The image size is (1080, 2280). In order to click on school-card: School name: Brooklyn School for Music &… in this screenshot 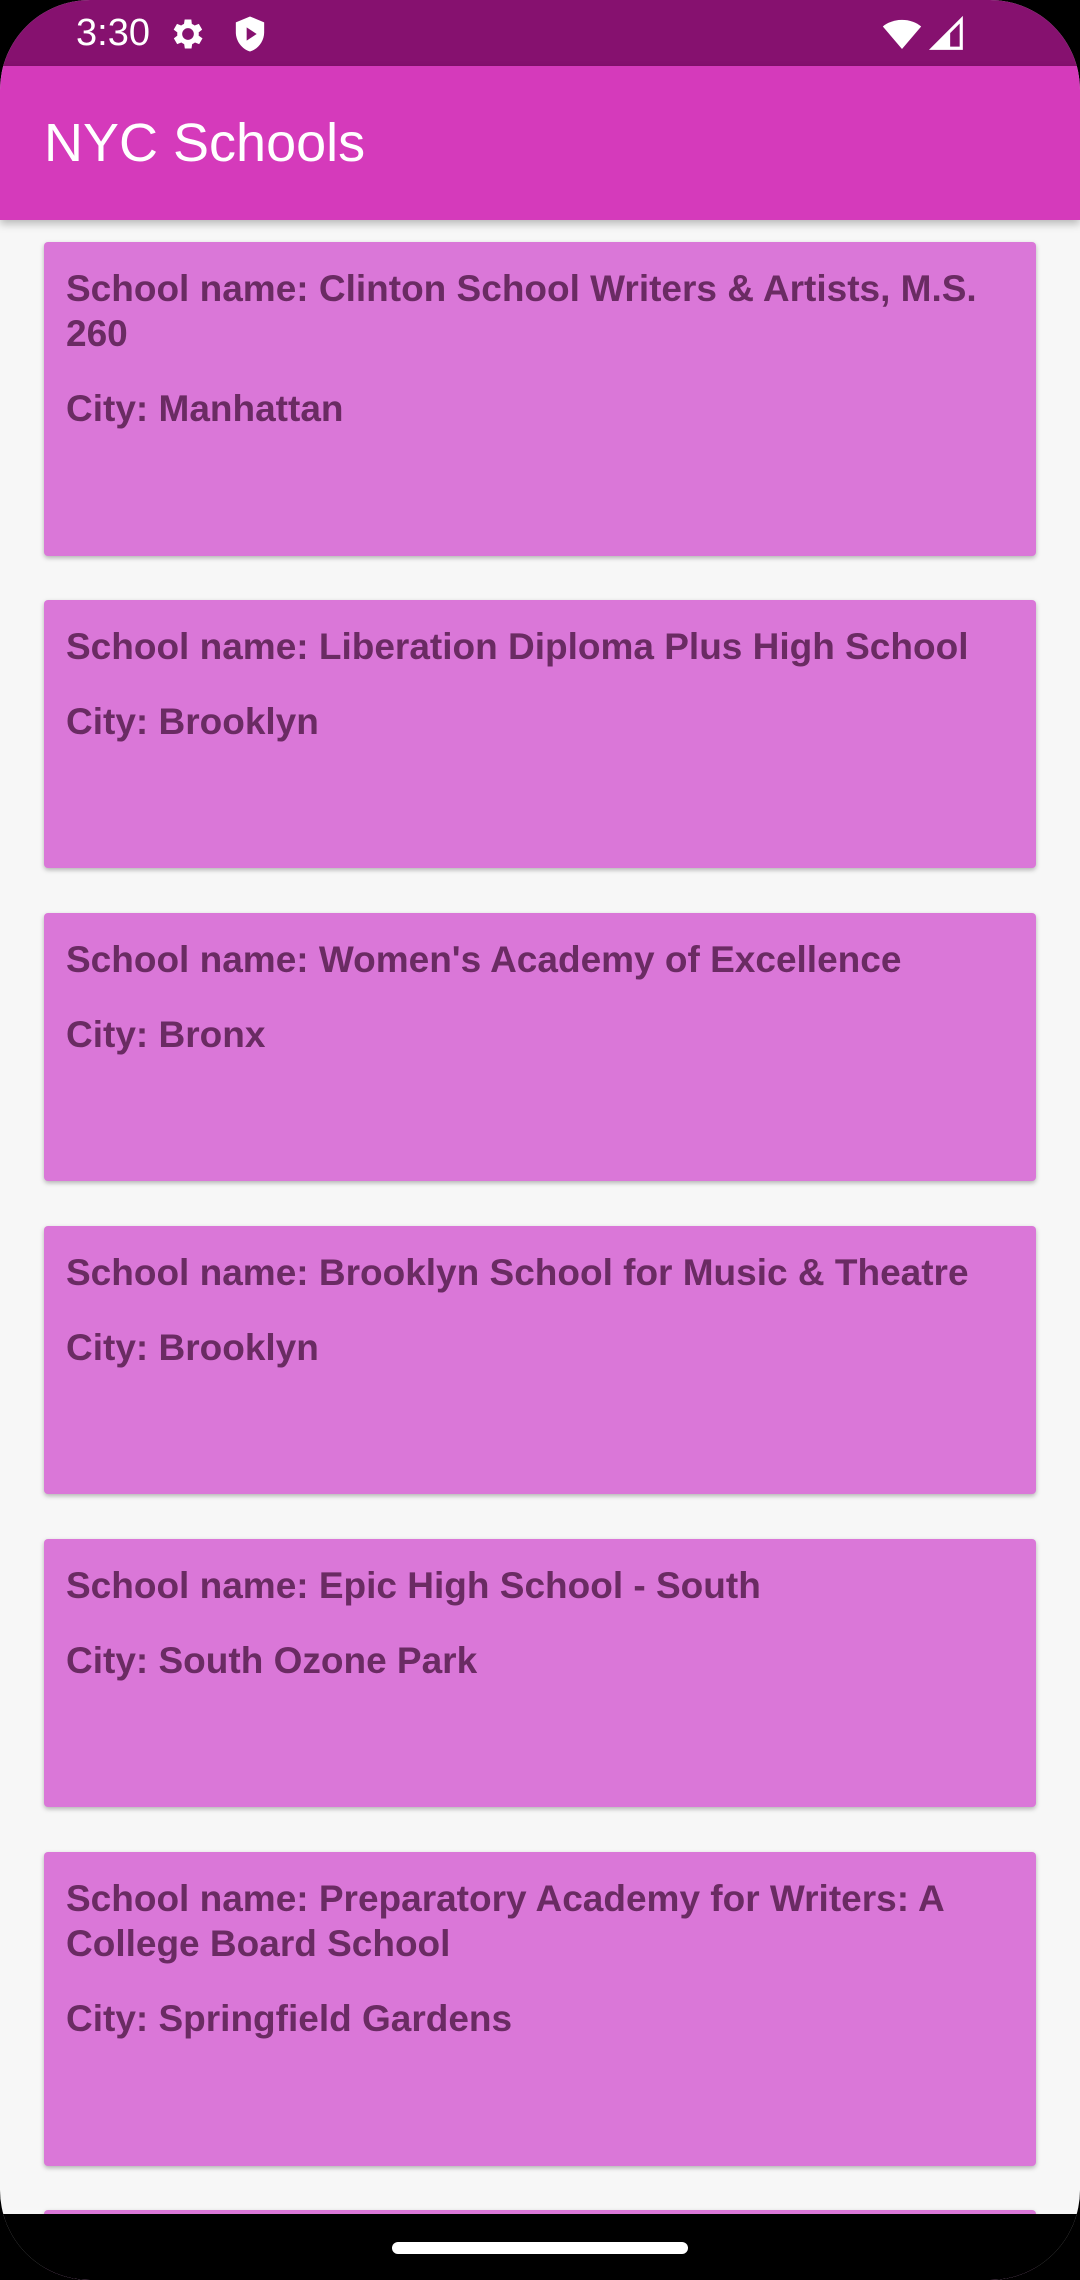, I will do `click(540, 1360)`.